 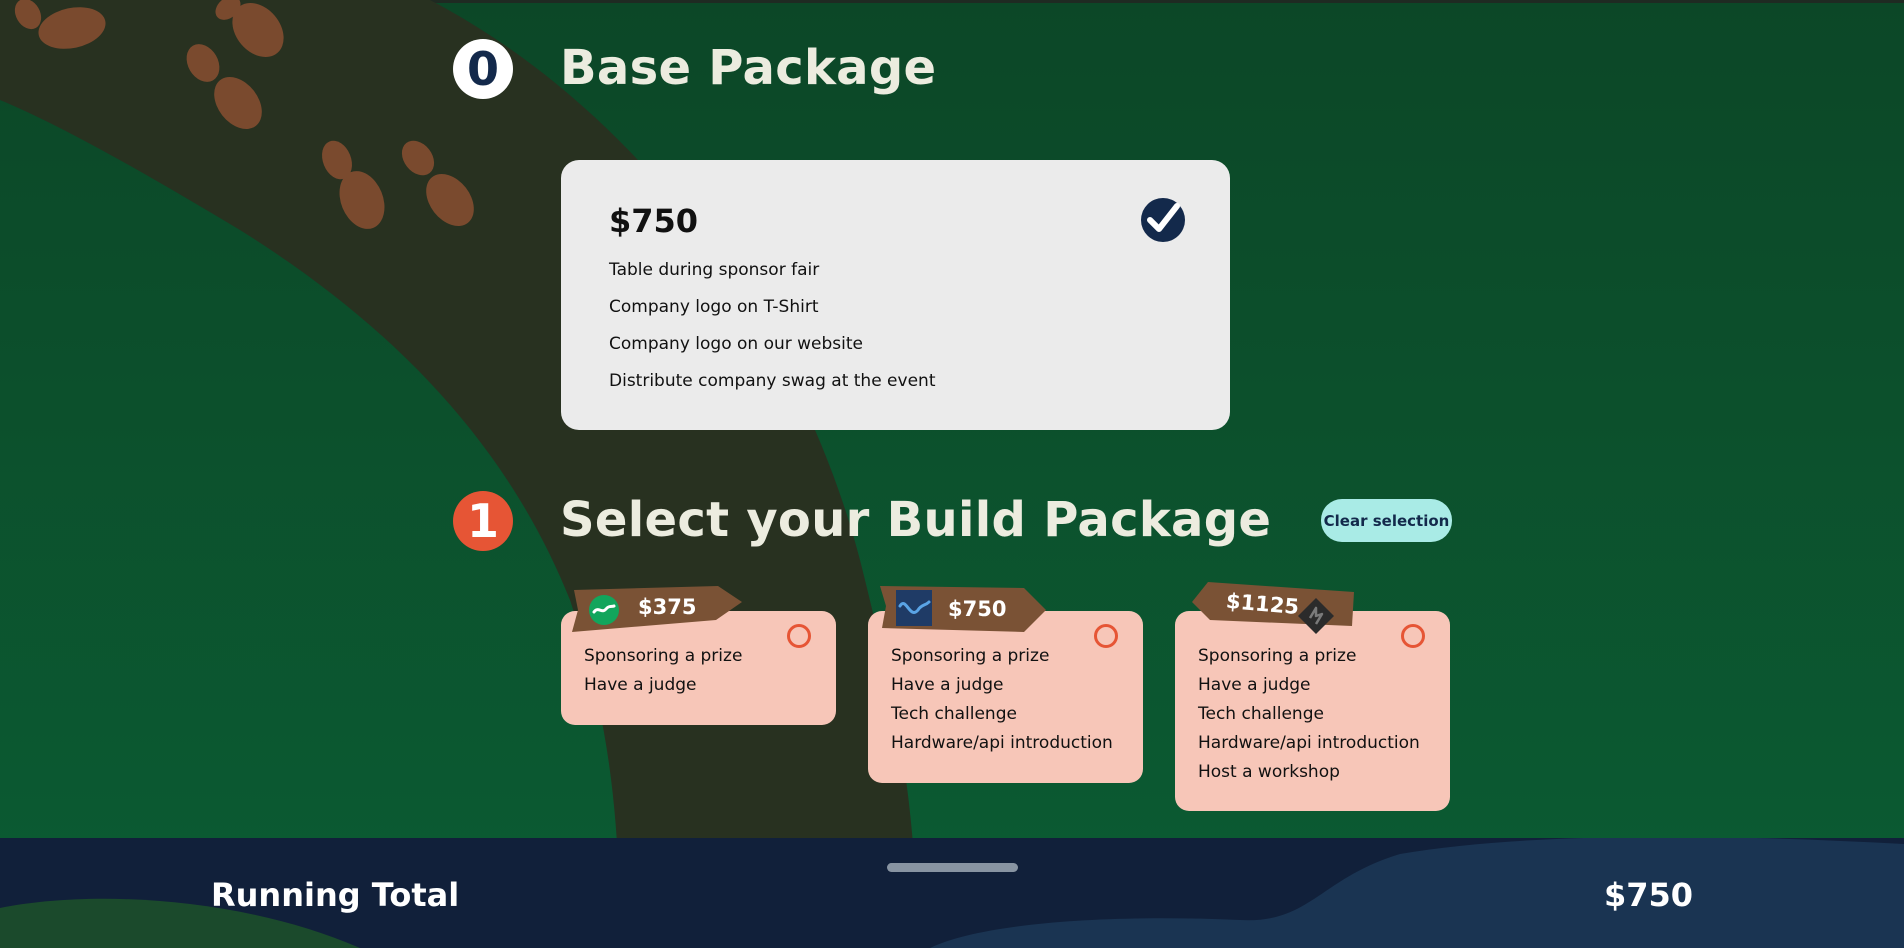 I want to click on running-total-label: Running Total, so click(x=335, y=895).